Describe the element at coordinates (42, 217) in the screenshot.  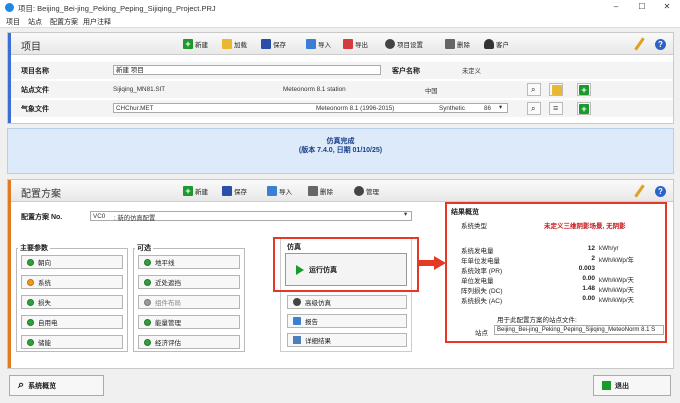
I see `variant-number-label: 配置方案 No.` at that location.